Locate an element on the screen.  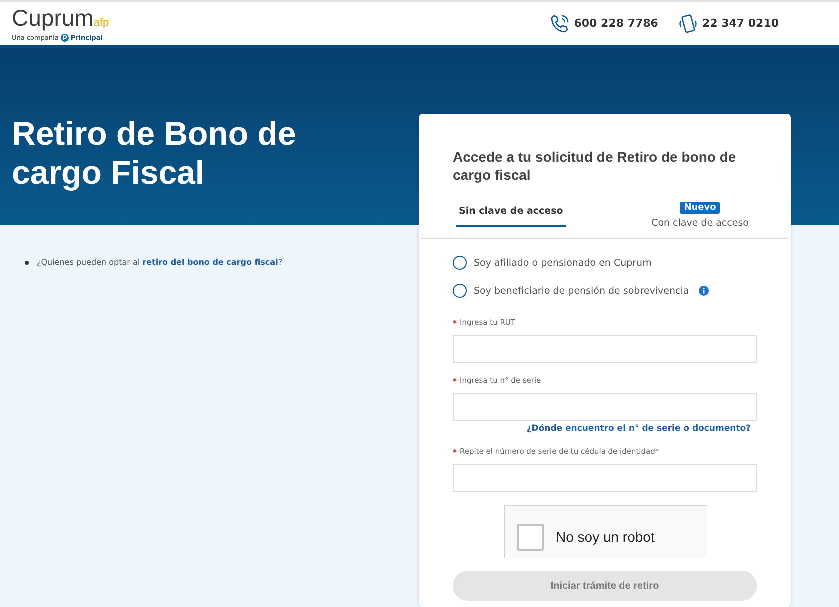
captcha-label: No soy un robot is located at coordinates (605, 537).